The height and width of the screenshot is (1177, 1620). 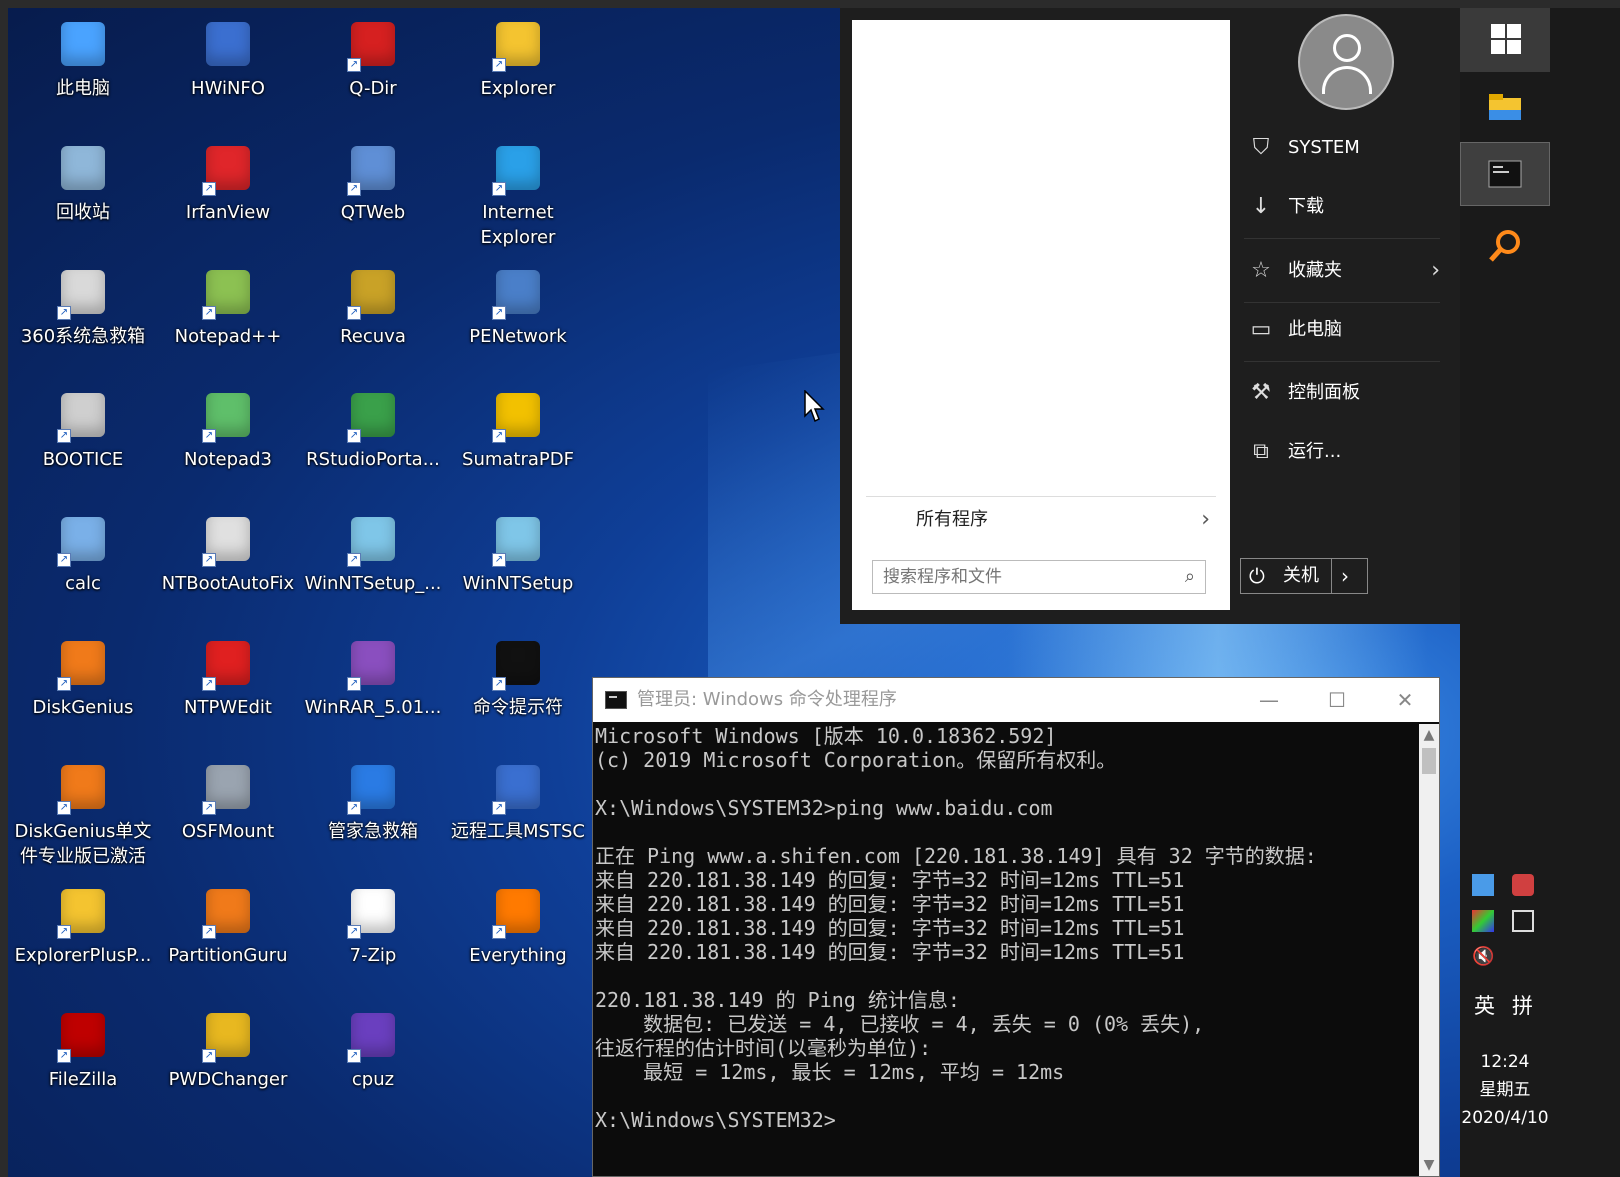 What do you see at coordinates (518, 565) in the screenshot?
I see `desktop-icon: ↗ WinNTSetup` at bounding box center [518, 565].